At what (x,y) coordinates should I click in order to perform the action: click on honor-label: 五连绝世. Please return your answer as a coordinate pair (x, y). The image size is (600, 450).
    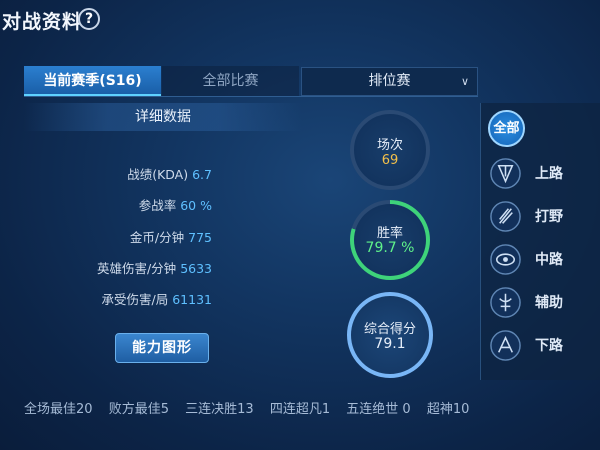
    Looking at the image, I should click on (374, 409).